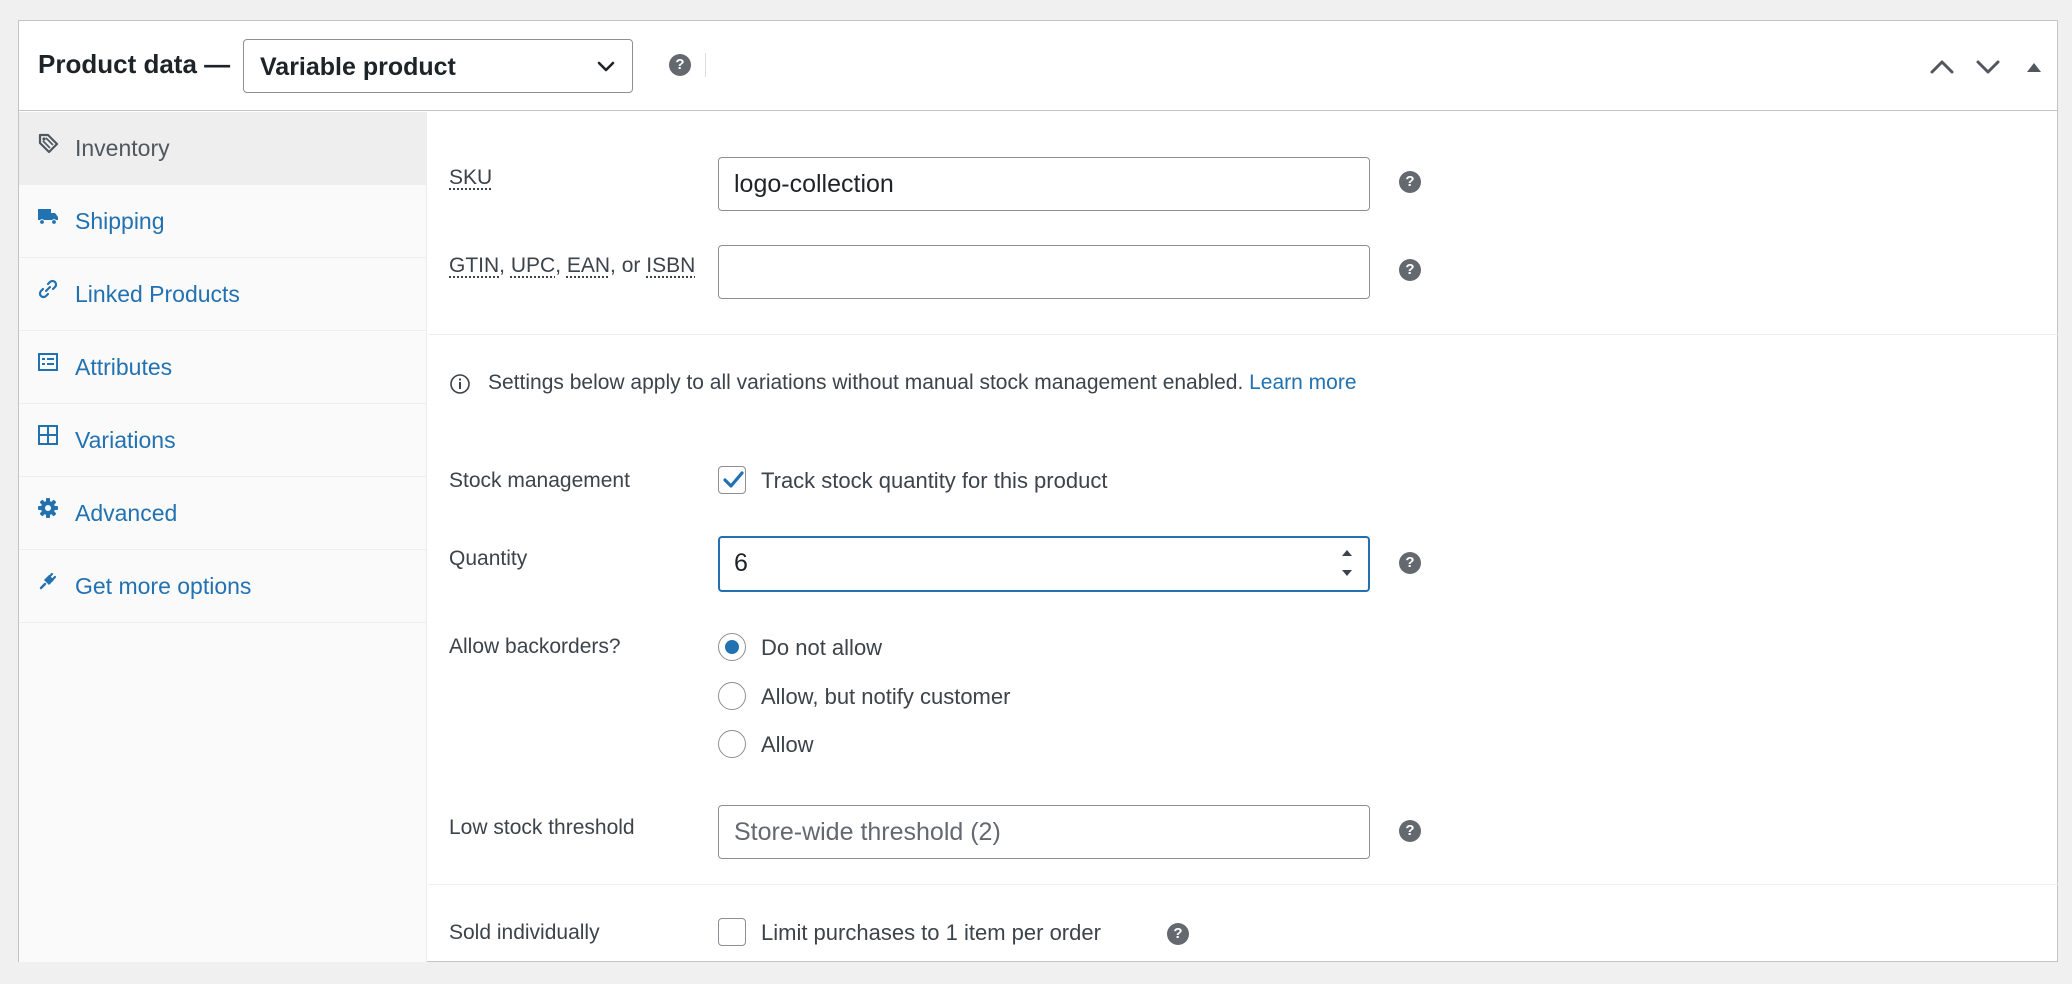 The height and width of the screenshot is (984, 2072). I want to click on spinner-arrows-icon, so click(1347, 563).